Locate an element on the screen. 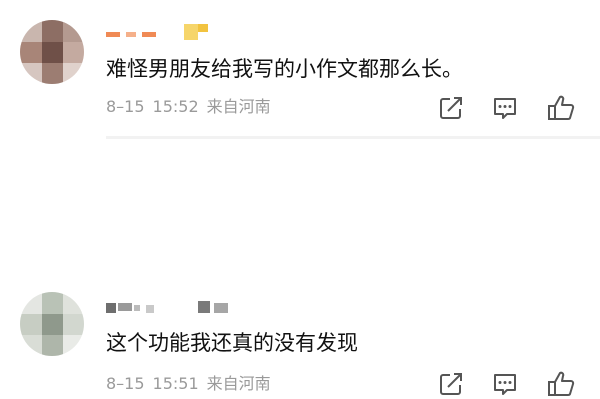 The image size is (600, 399). comment-meta: 8–15 15:51 来自河南 is located at coordinates (192, 384).